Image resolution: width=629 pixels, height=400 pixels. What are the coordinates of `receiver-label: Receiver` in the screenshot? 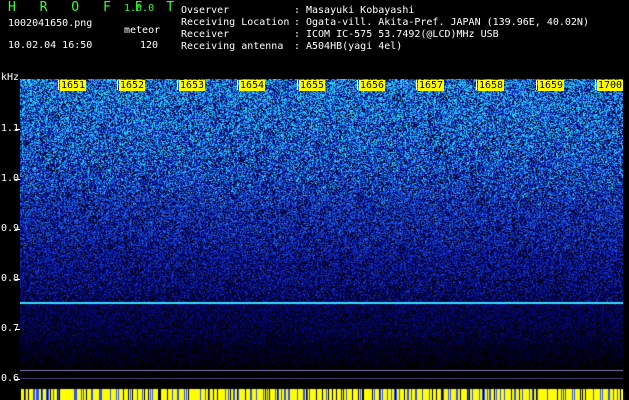 It's located at (205, 34).